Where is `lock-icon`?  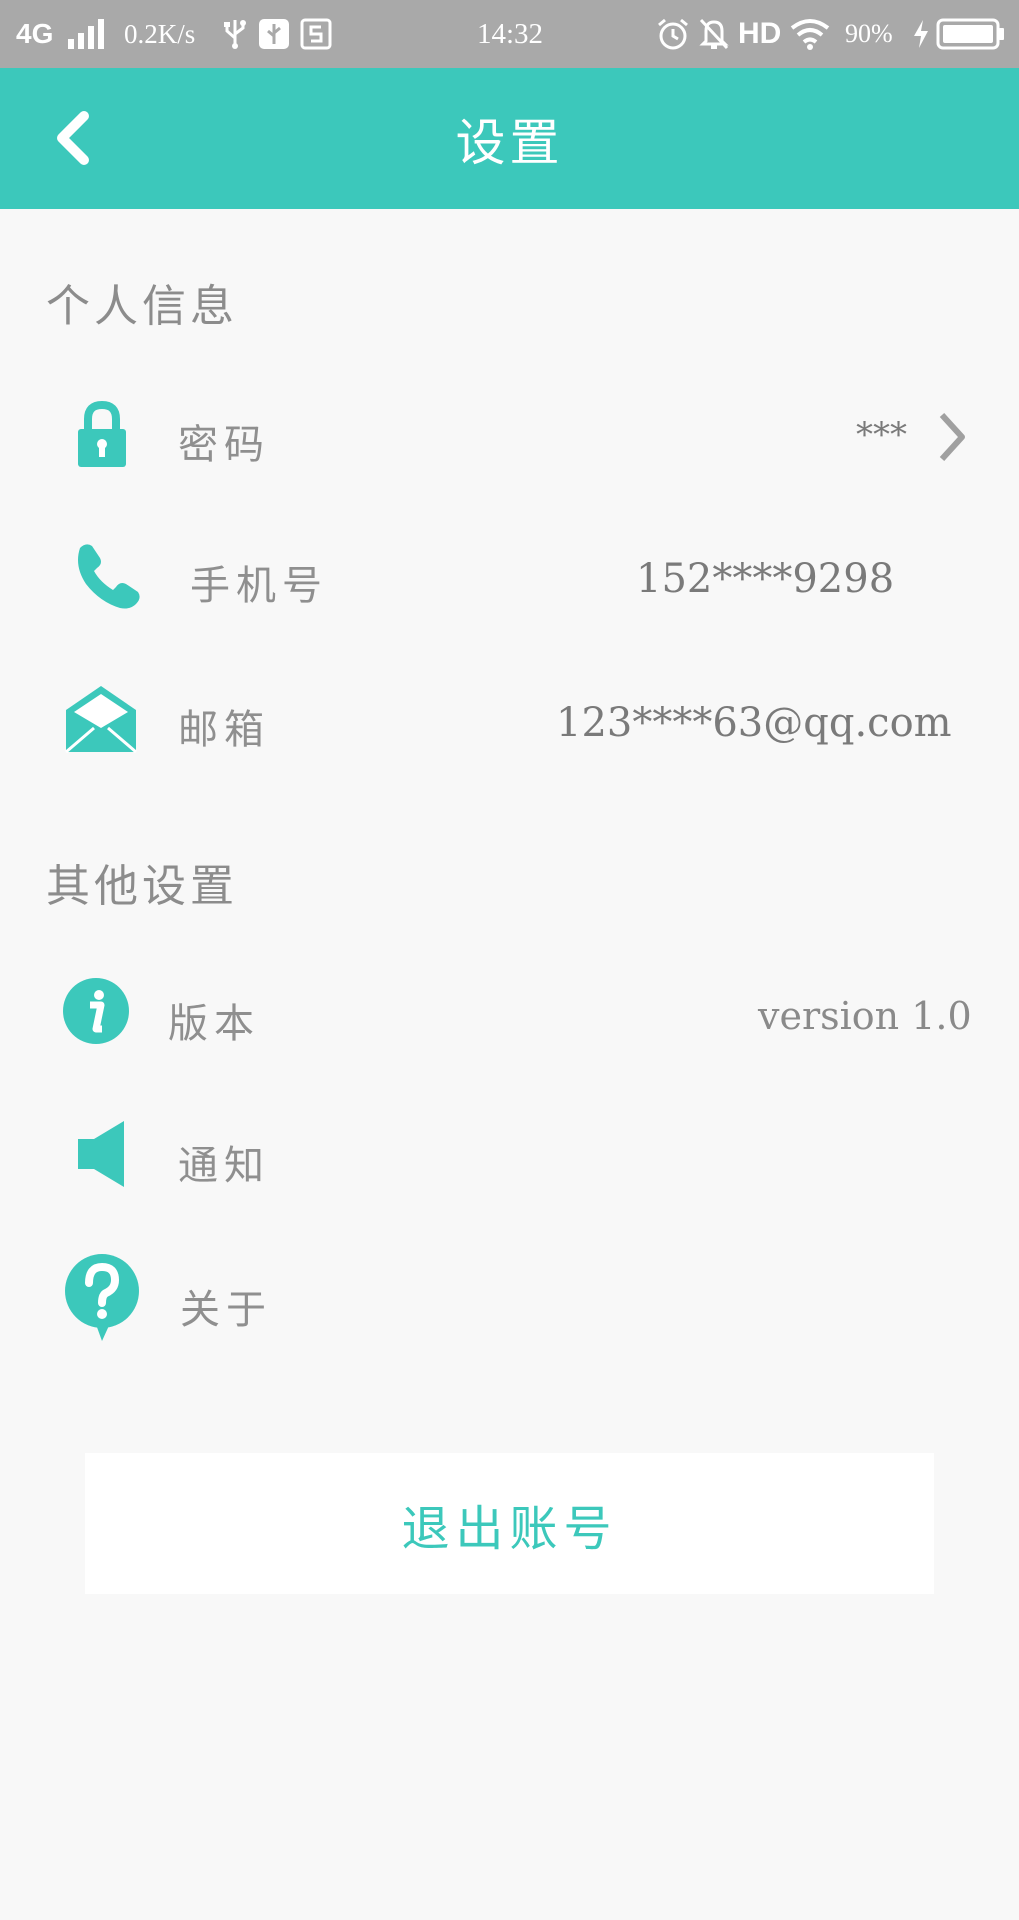 lock-icon is located at coordinates (102, 436).